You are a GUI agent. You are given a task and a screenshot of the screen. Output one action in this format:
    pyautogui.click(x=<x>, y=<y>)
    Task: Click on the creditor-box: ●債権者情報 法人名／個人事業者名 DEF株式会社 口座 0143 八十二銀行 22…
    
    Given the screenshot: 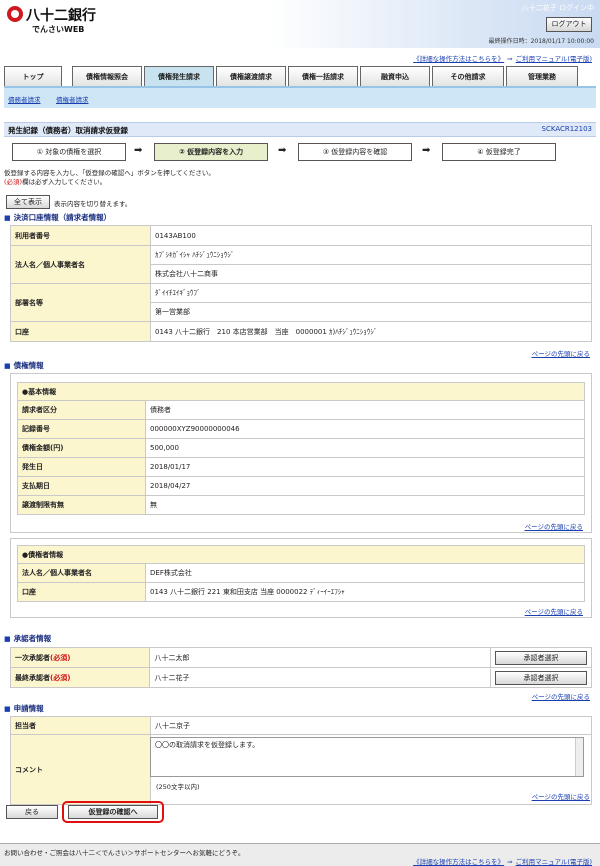 What is the action you would take?
    pyautogui.click(x=301, y=578)
    